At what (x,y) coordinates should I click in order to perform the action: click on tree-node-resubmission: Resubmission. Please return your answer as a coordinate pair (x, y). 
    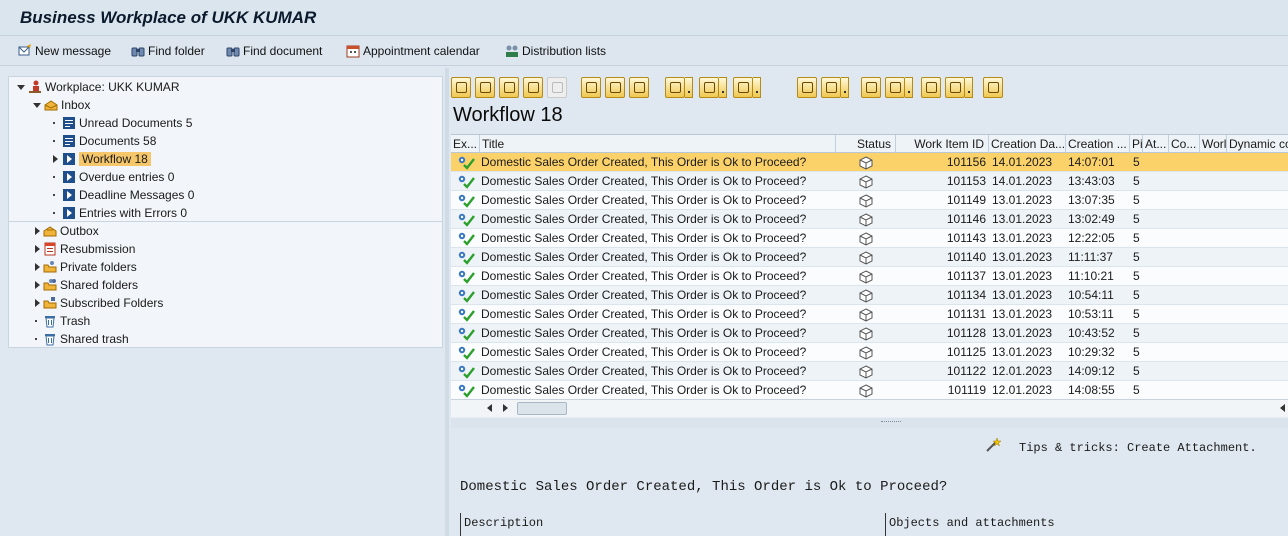
    Looking at the image, I should click on (85, 249).